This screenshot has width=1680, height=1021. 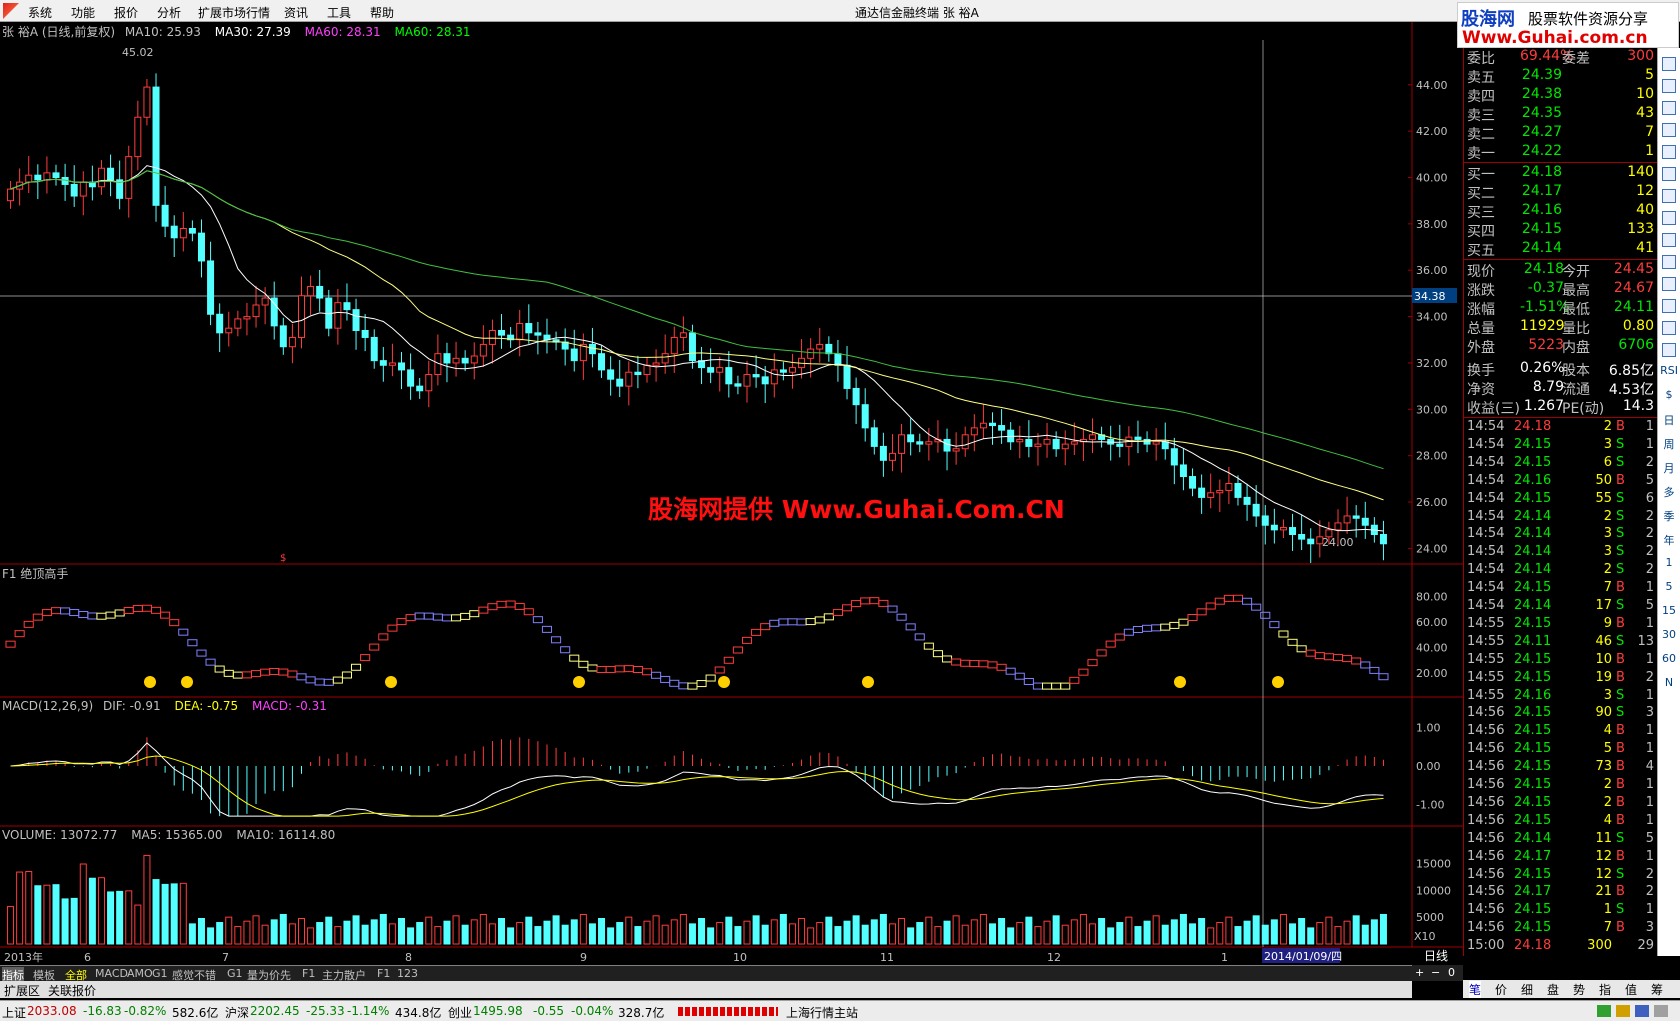 What do you see at coordinates (1432, 409) in the screenshot?
I see `main-y-label: 30.00` at bounding box center [1432, 409].